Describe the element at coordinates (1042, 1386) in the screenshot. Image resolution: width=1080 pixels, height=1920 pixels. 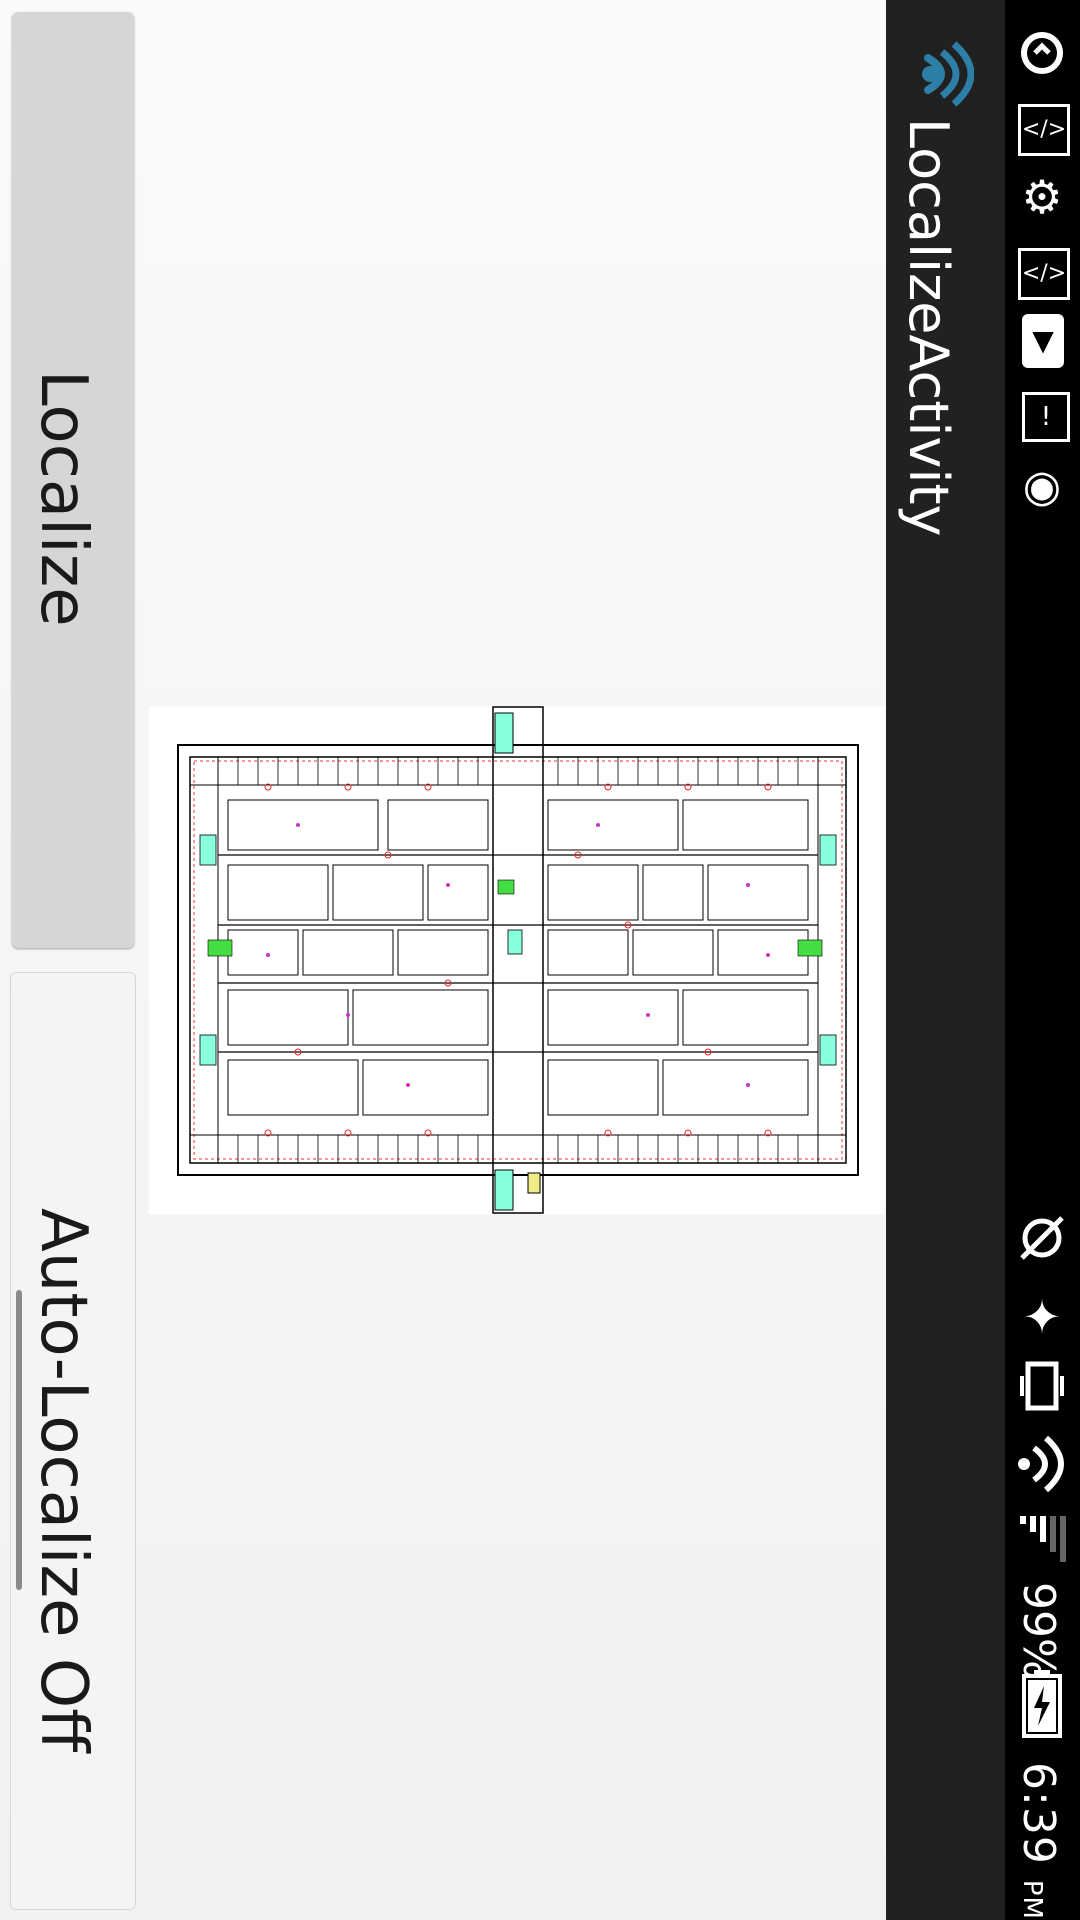
I see `vibrate-icon` at that location.